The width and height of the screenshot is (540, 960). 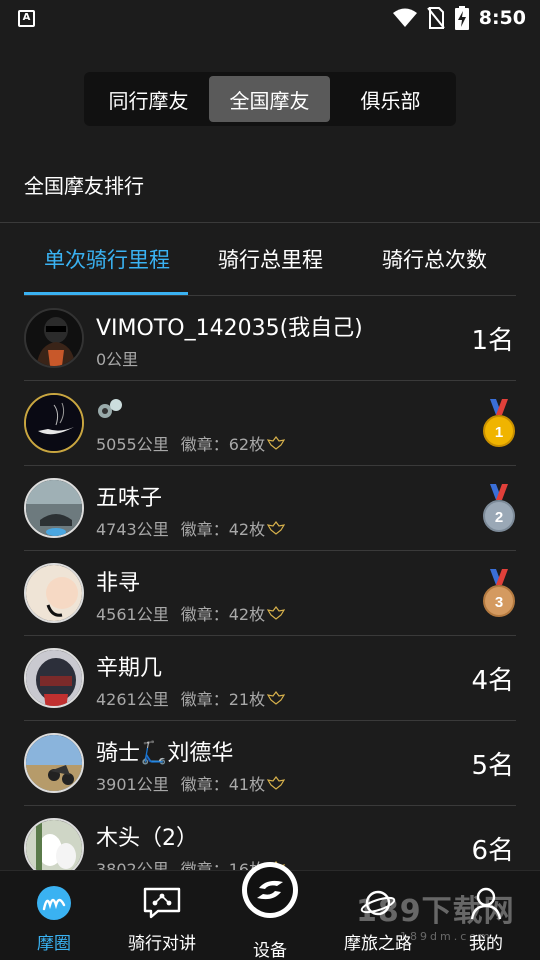 I want to click on status-bar: A 8:50, so click(x=270, y=18).